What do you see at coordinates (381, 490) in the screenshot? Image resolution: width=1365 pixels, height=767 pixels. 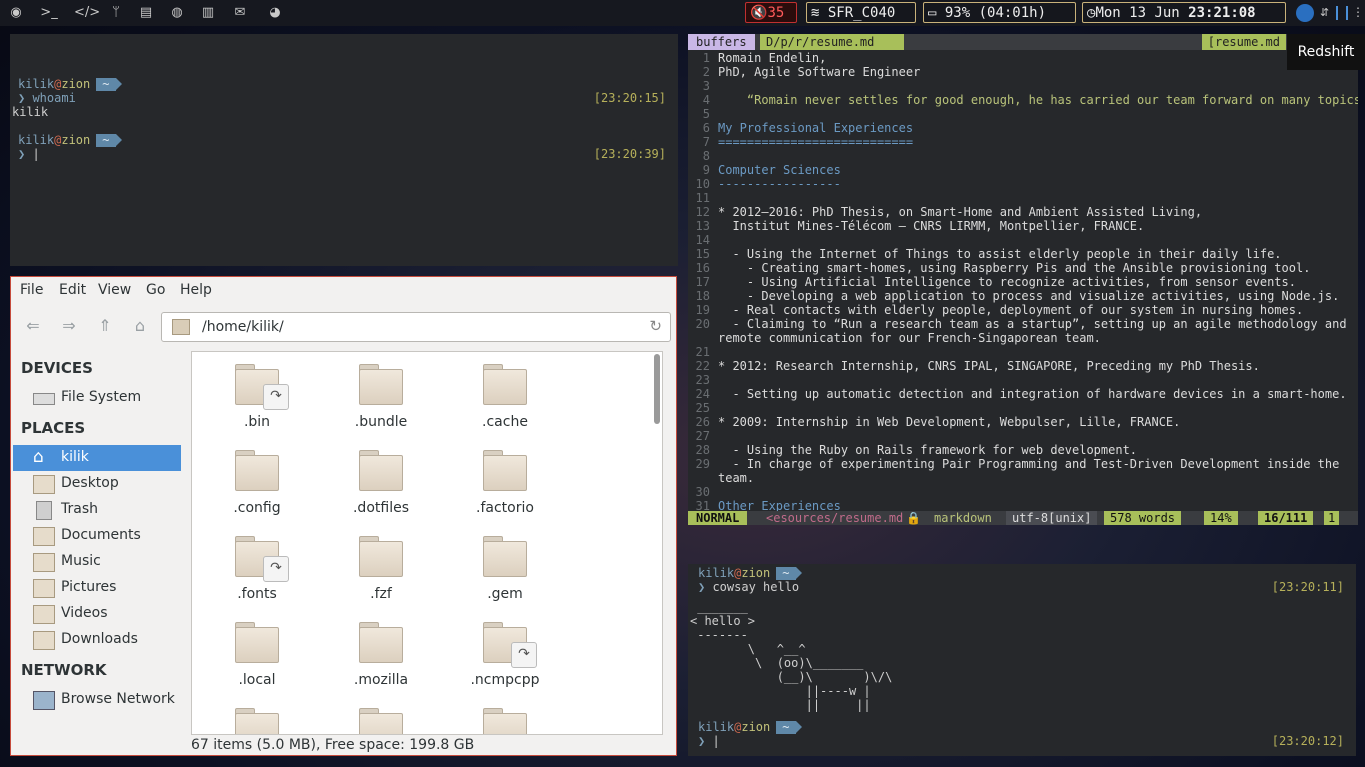 I see `folder-item: .dotfiles` at bounding box center [381, 490].